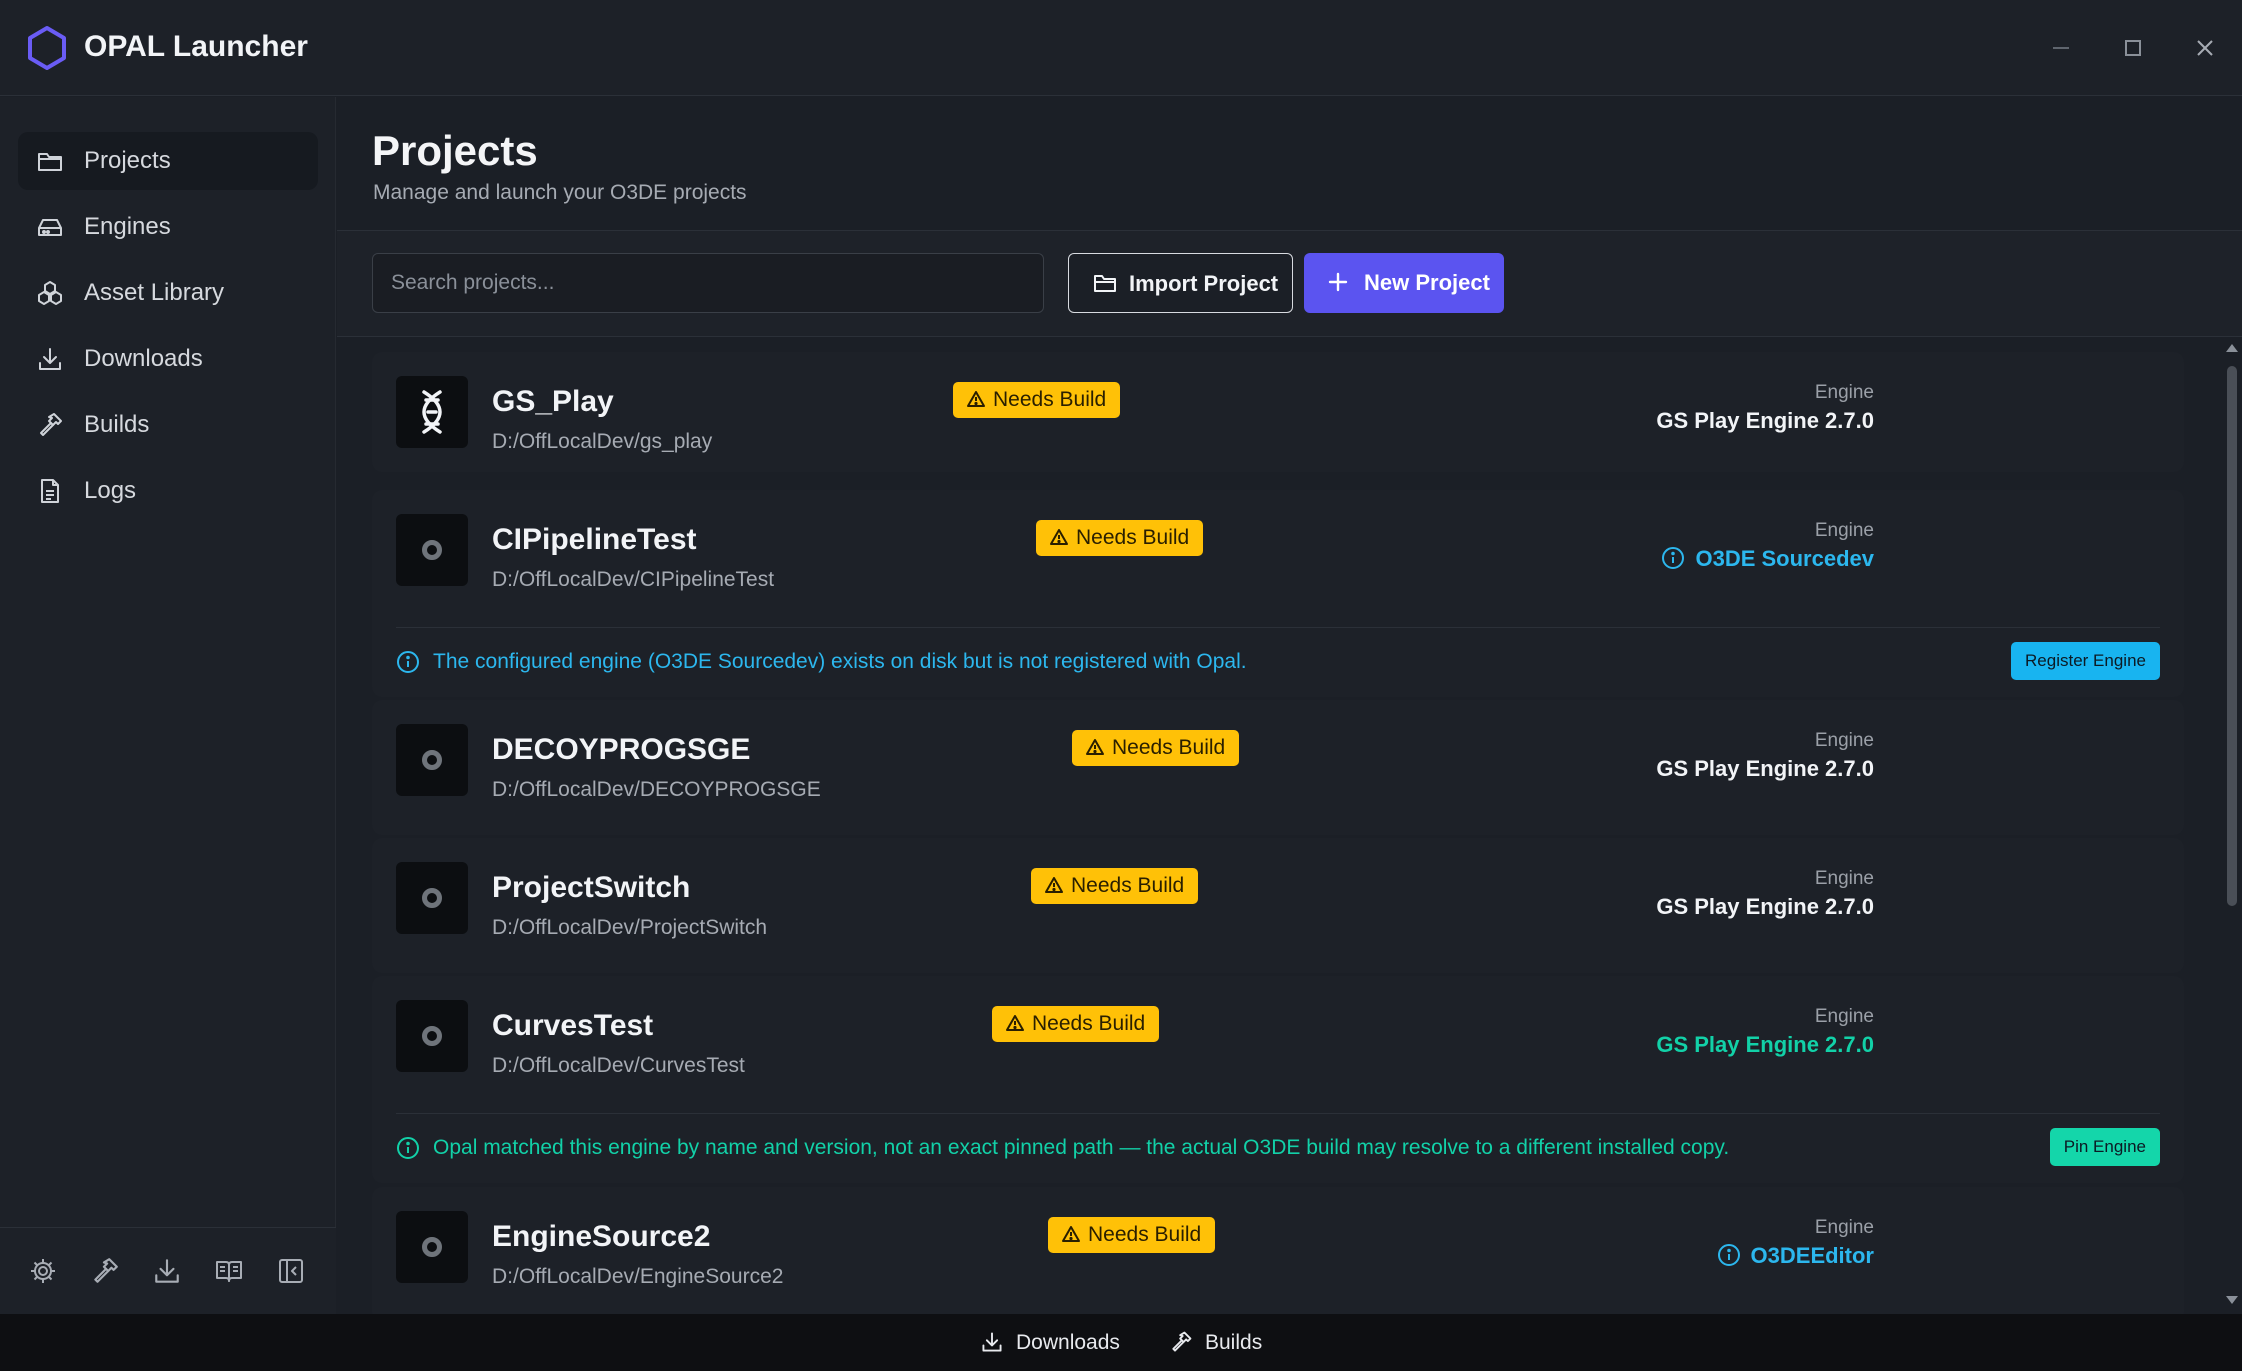  I want to click on status-downloads-button: Downloads, so click(1055, 1343).